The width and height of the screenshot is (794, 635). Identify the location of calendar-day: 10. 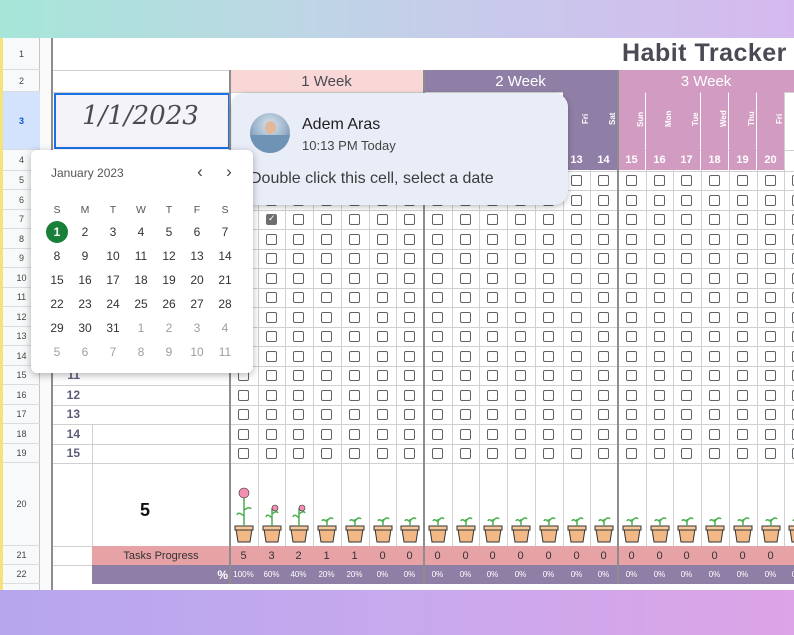
(113, 256).